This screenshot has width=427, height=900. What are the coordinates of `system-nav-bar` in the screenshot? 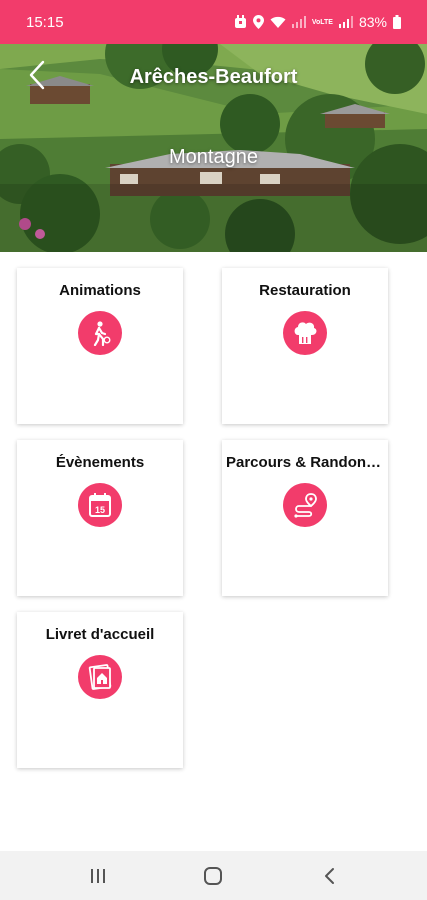 It's located at (213, 875).